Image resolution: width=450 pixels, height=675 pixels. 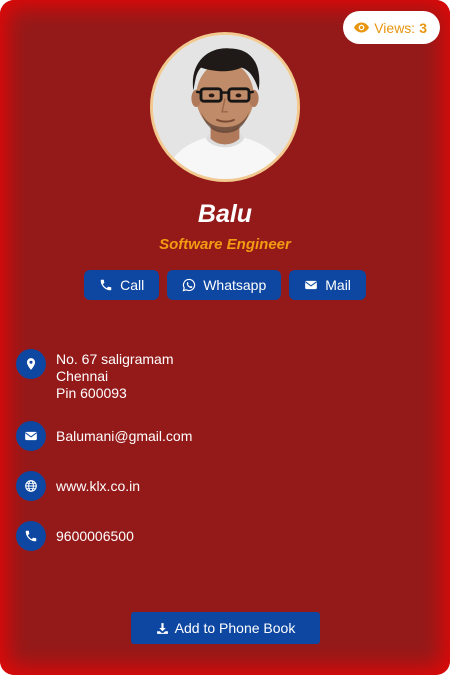 I want to click on mail-button: Mail, so click(x=327, y=285).